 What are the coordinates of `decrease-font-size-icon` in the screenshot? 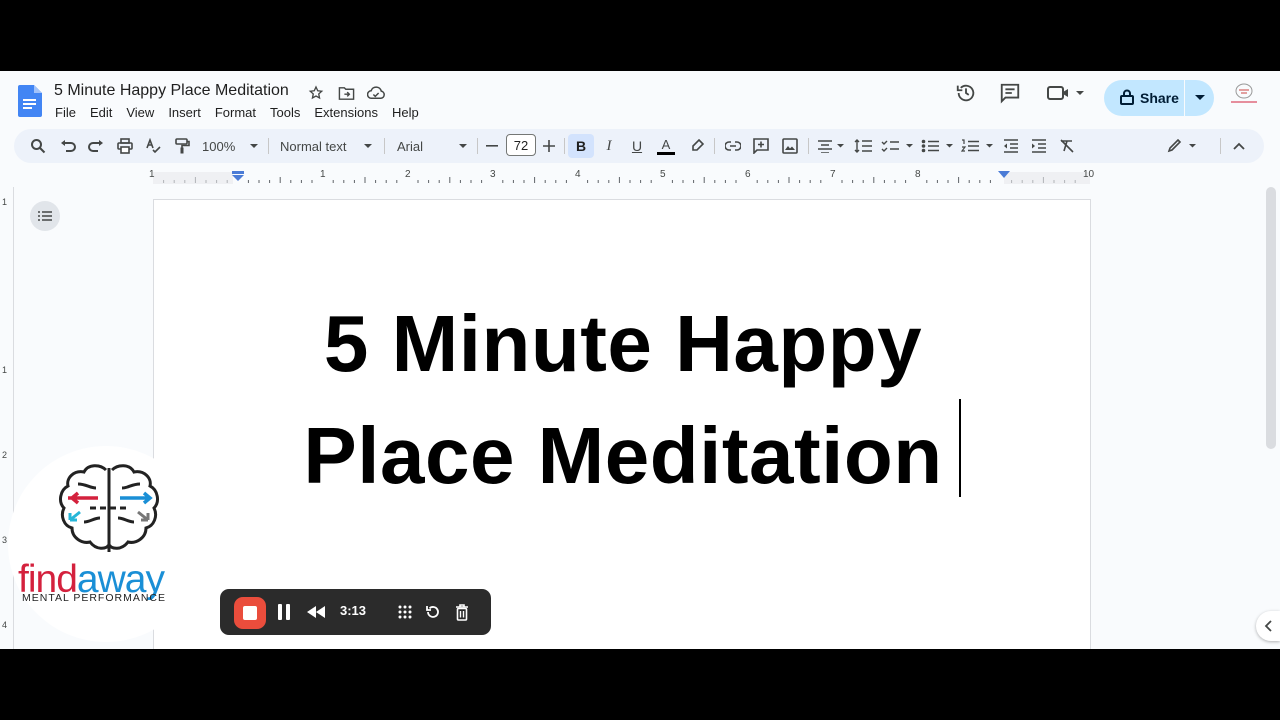 It's located at (492, 146).